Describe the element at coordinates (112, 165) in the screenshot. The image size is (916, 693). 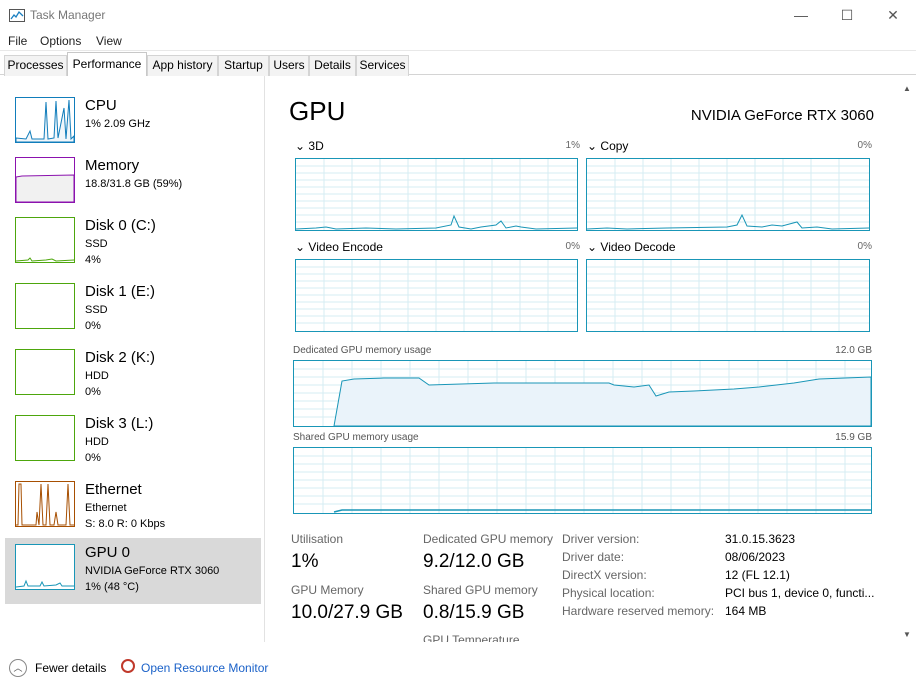
I see `resource-name: Memory` at that location.